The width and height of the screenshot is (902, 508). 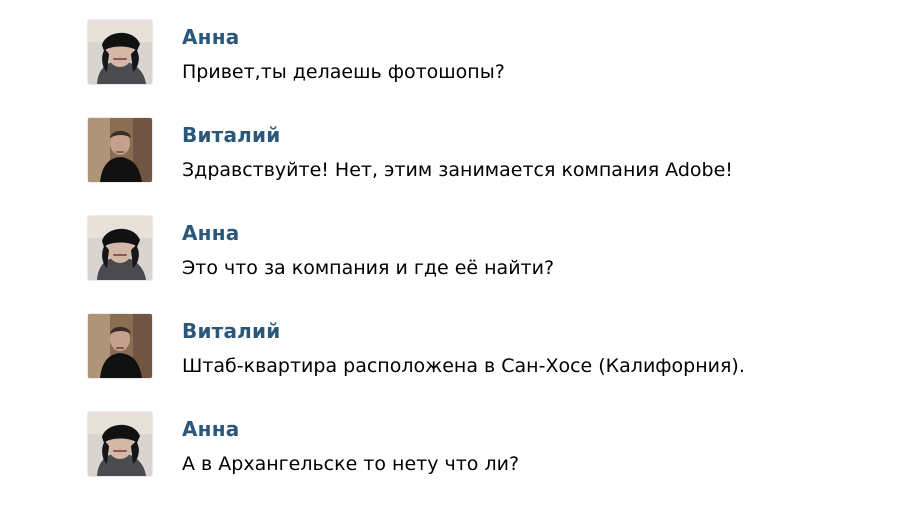 What do you see at coordinates (343, 72) in the screenshot?
I see `message-text: Привет,ты делаешь фотошопы?` at bounding box center [343, 72].